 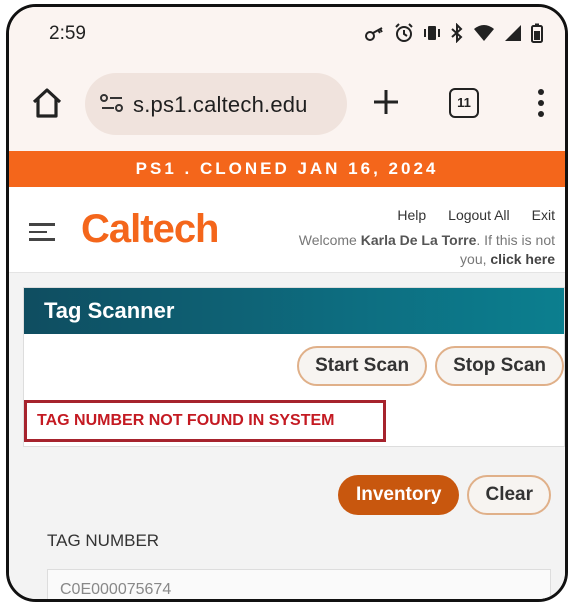 I want to click on user-name: Karla De La Torre, so click(x=418, y=240).